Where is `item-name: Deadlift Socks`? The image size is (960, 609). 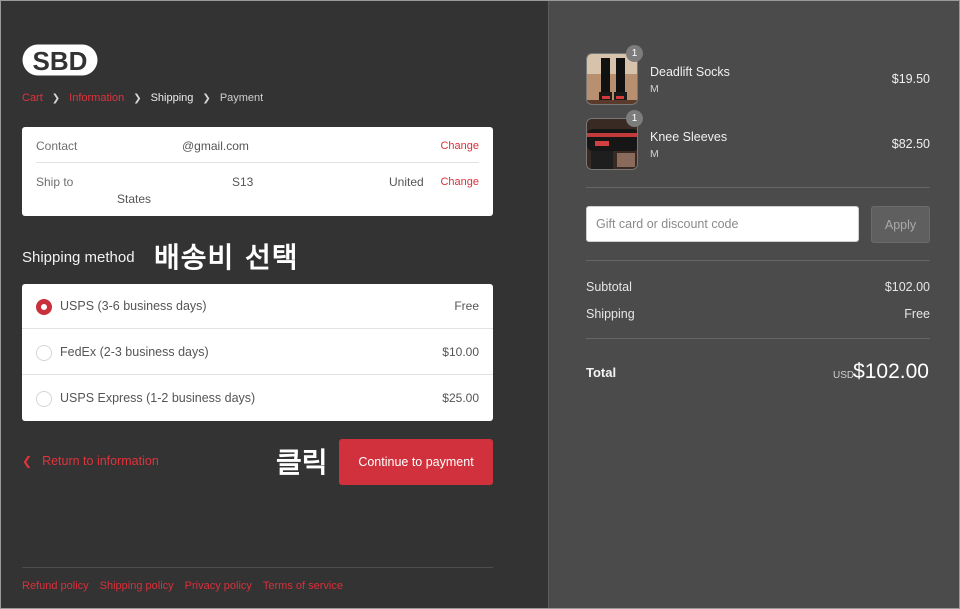
item-name: Deadlift Socks is located at coordinates (690, 72).